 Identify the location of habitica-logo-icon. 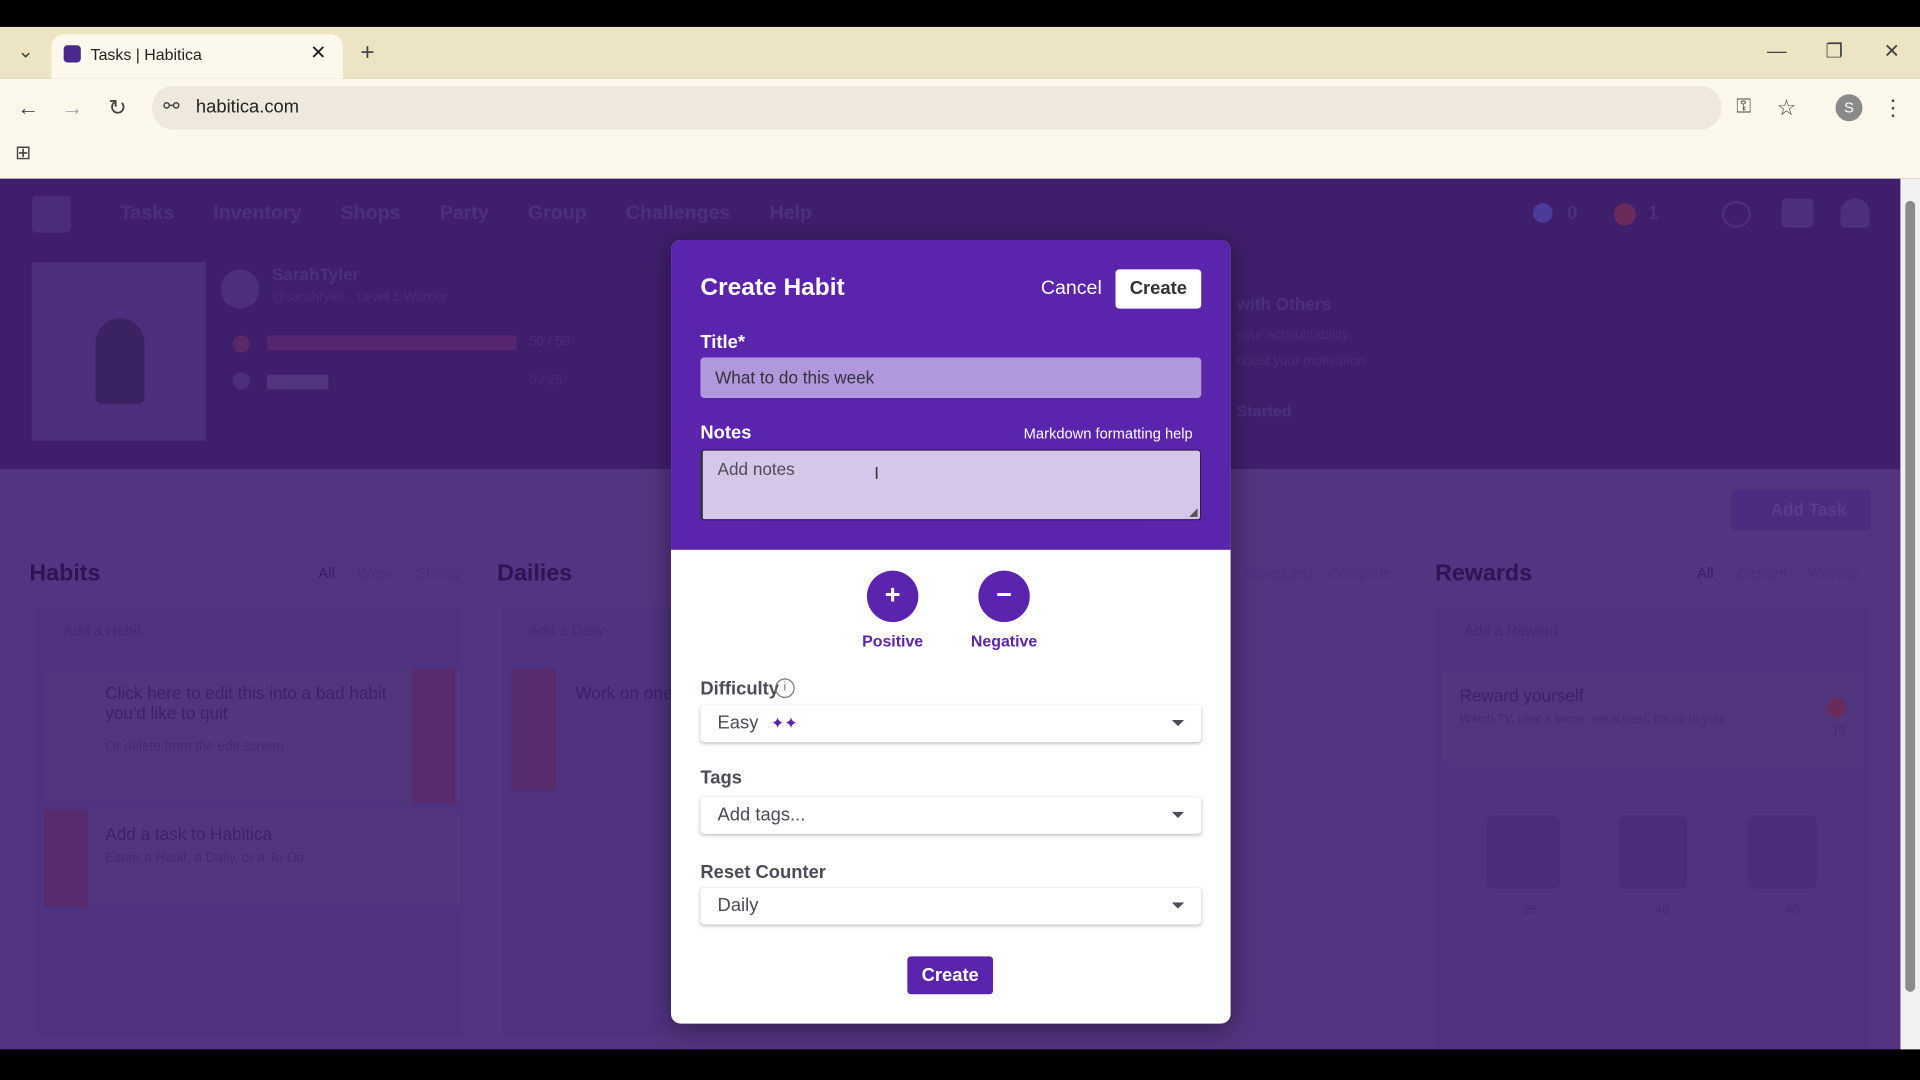
(51, 214).